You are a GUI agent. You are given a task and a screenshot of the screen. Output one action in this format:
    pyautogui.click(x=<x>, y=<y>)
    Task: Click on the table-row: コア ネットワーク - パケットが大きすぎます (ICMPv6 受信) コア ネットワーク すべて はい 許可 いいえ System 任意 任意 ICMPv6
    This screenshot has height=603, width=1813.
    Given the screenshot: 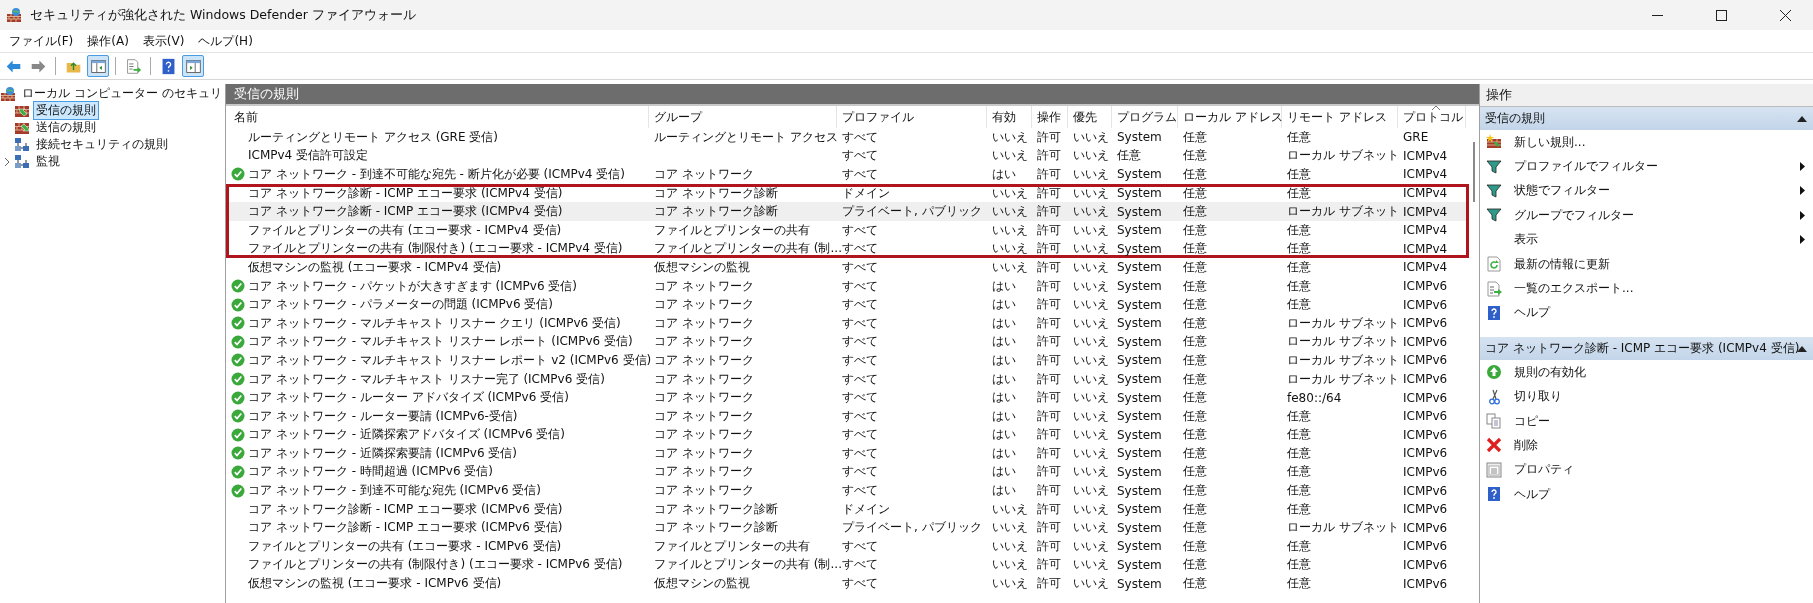 What is the action you would take?
    pyautogui.click(x=847, y=286)
    